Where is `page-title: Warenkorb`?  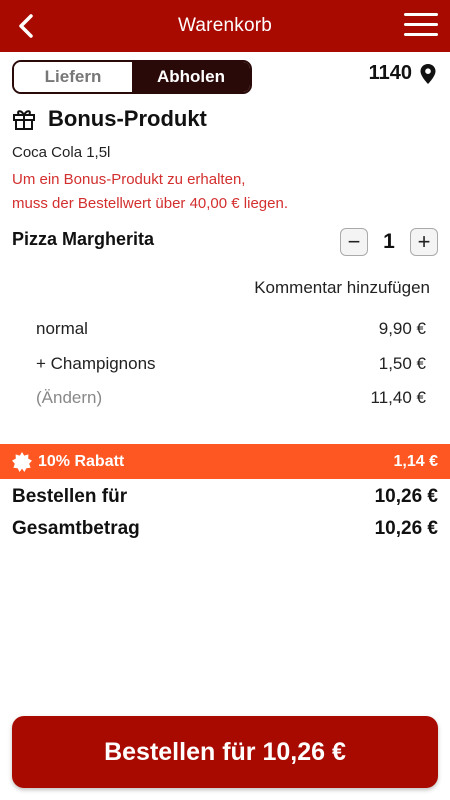 page-title: Warenkorb is located at coordinates (225, 25).